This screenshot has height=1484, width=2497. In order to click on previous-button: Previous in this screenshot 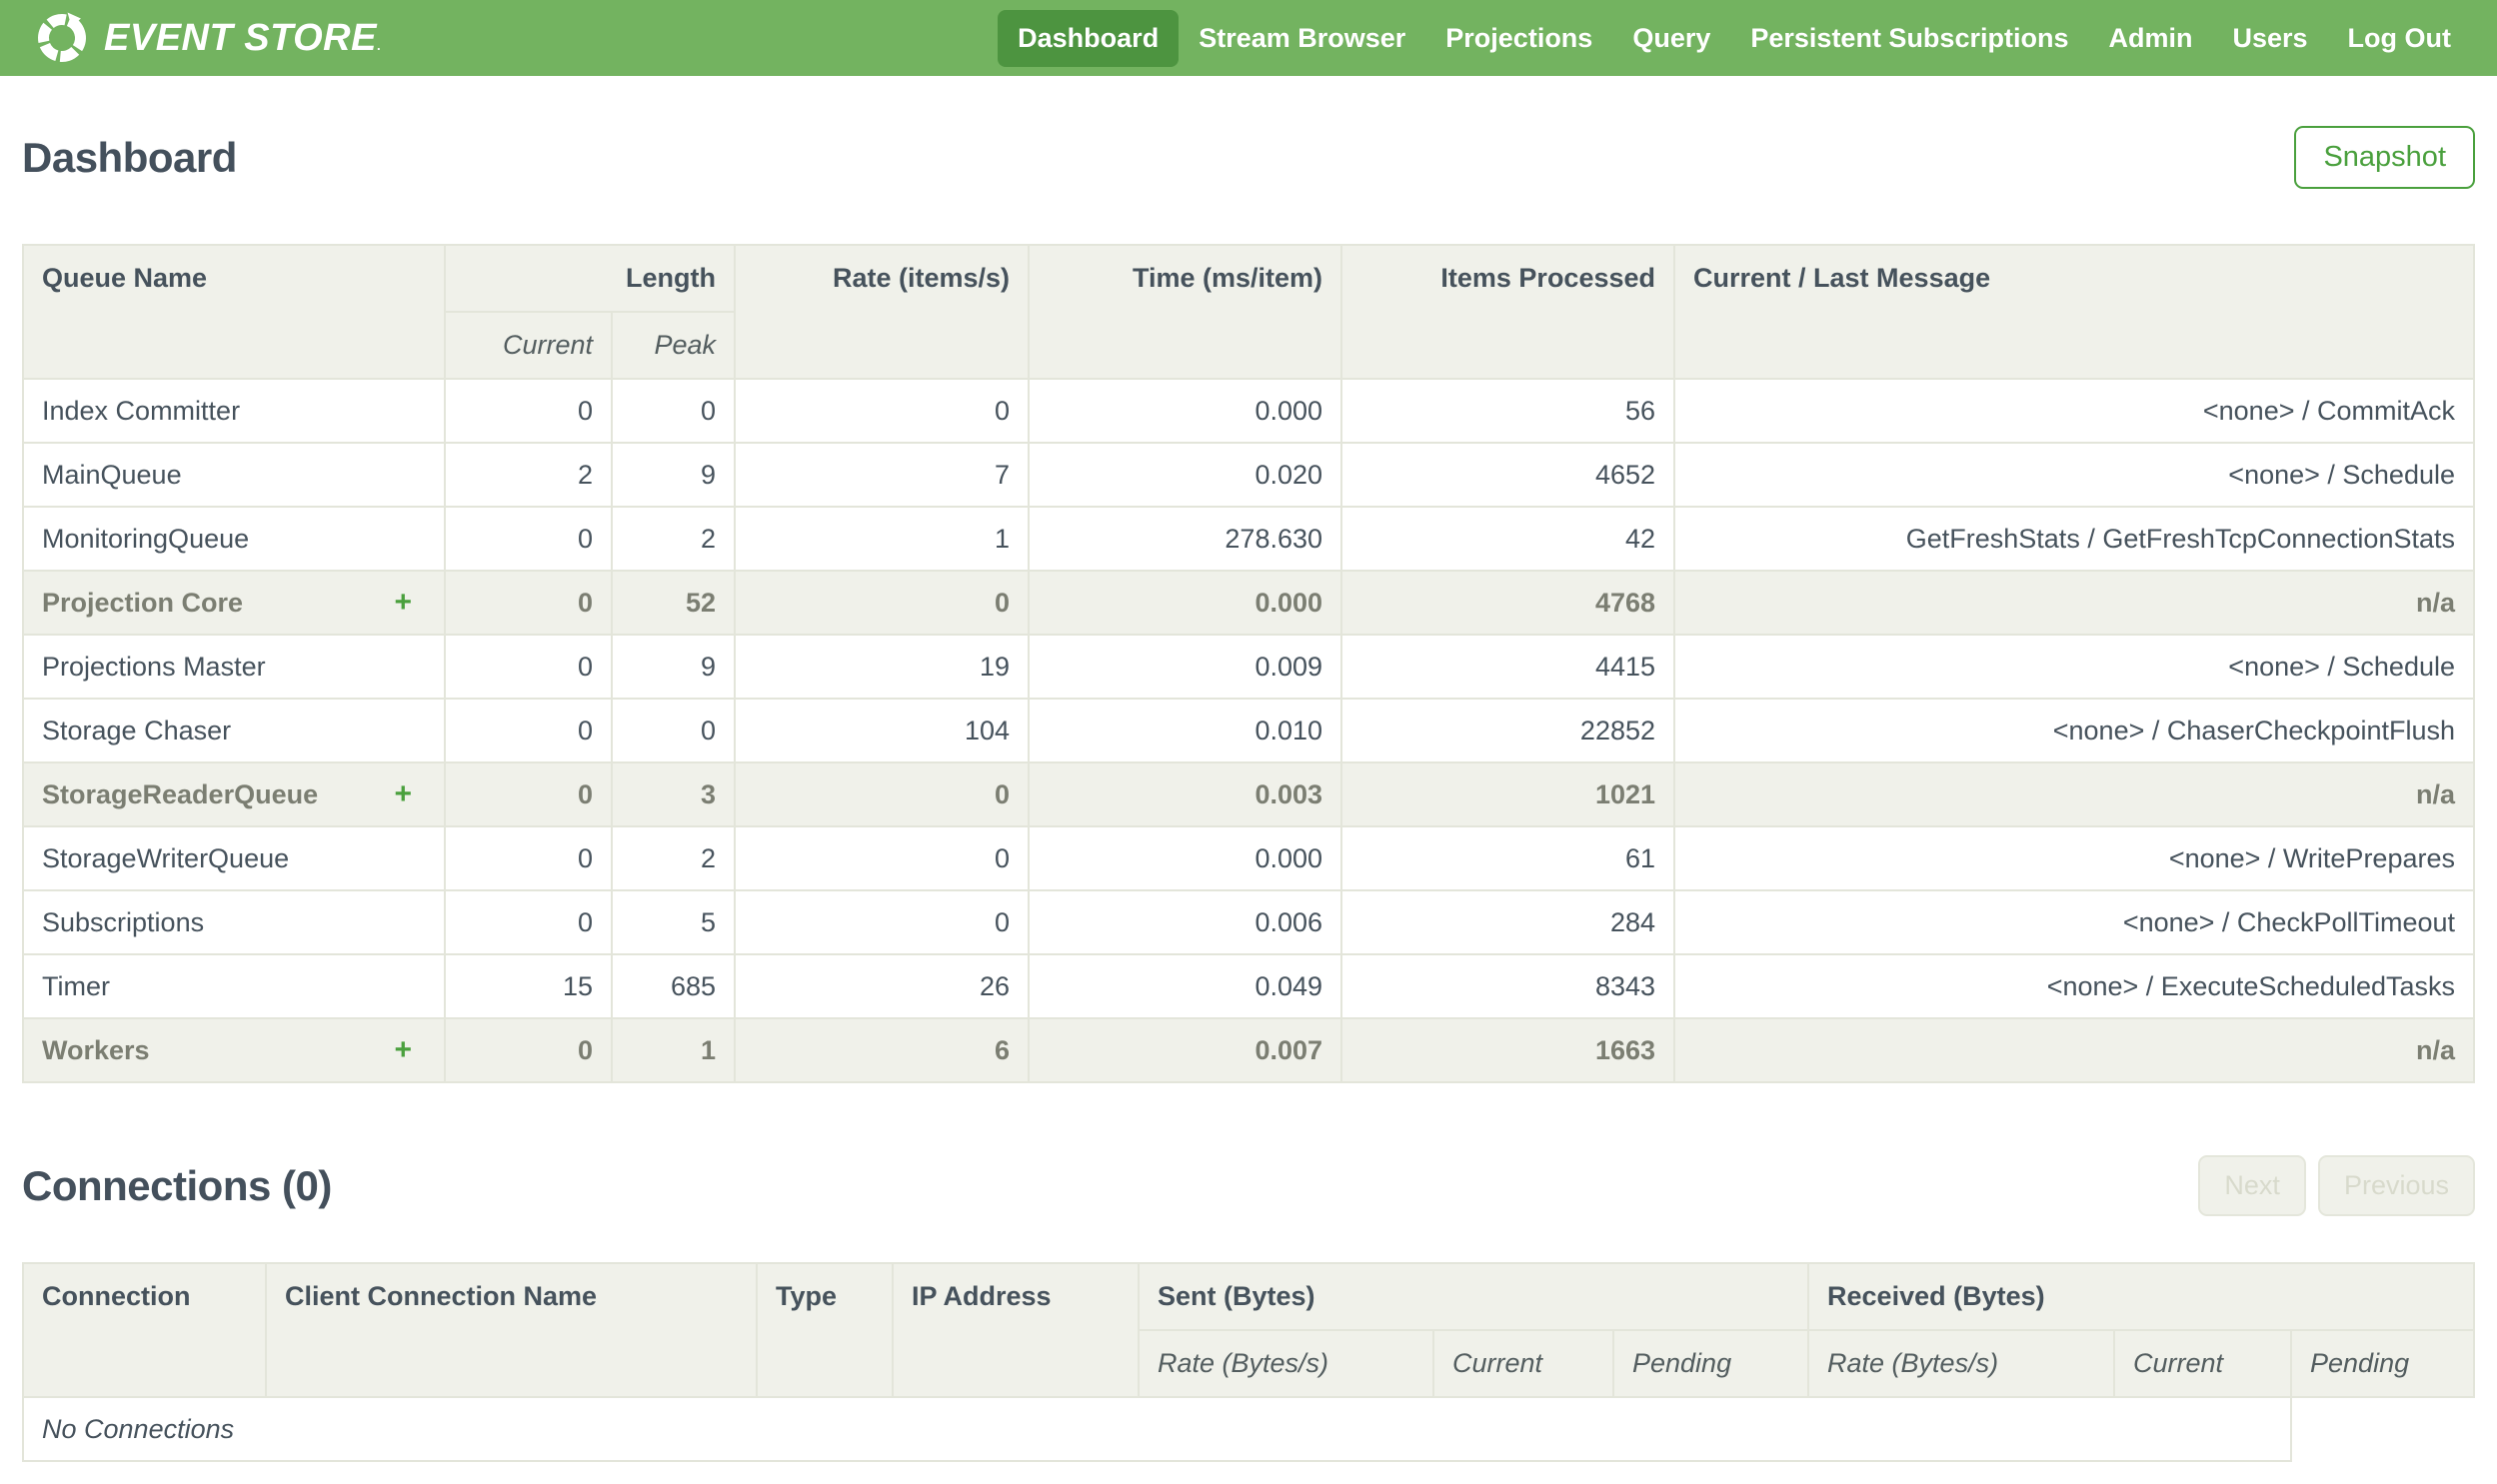, I will do `click(2396, 1185)`.